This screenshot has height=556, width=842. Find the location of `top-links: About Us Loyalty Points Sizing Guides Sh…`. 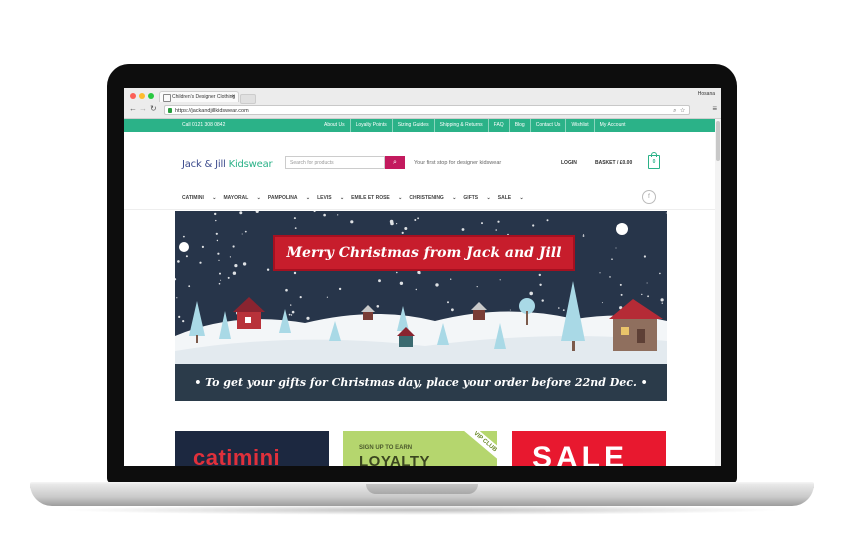

top-links: About Us Loyalty Points Sizing Guides Sh… is located at coordinates (475, 125).